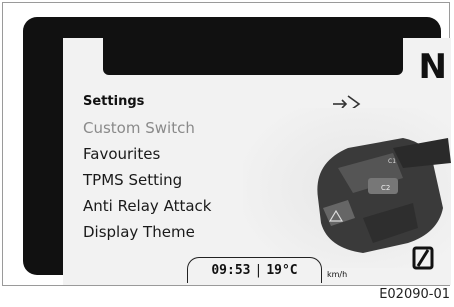 The height and width of the screenshot is (307, 454). I want to click on menu-item-tpms-setting: TPMS Setting, so click(147, 180).